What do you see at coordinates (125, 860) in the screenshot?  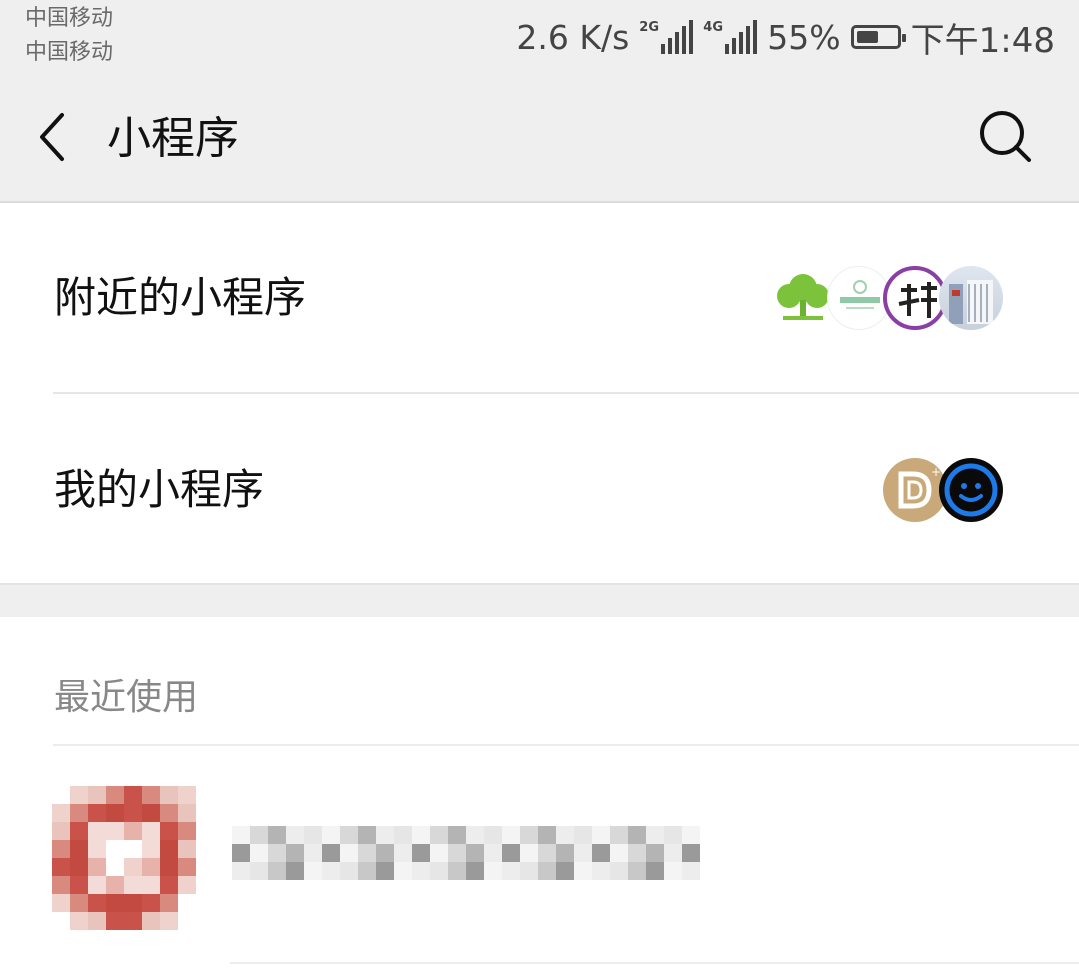 I see `pixelated-avatar` at bounding box center [125, 860].